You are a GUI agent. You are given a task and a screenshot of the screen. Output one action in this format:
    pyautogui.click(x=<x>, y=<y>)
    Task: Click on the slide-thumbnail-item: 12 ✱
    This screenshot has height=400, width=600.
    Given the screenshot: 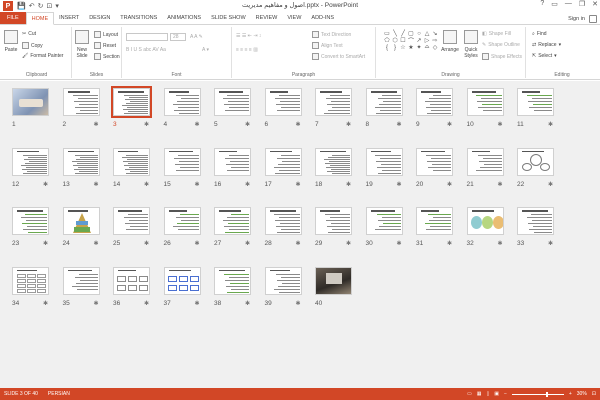 What is the action you would take?
    pyautogui.click(x=30, y=168)
    